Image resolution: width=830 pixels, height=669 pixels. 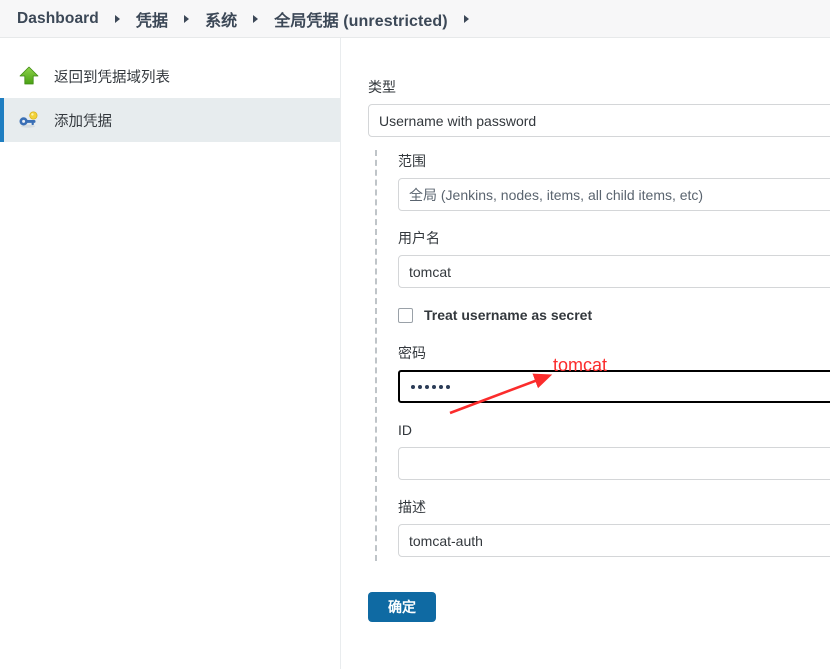 I want to click on sidebar-item-back-to-domain-list: 返回到凭据域列表, so click(x=170, y=76).